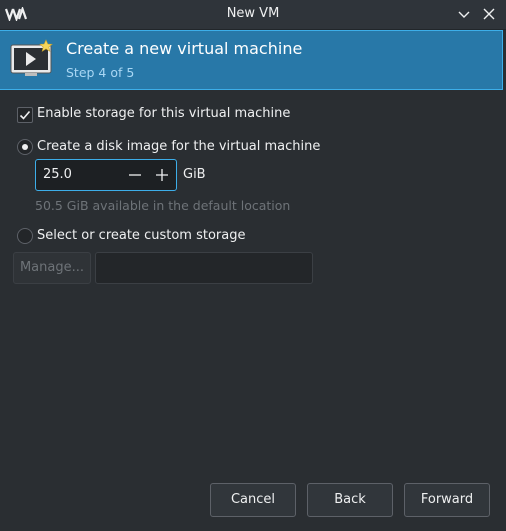  I want to click on disk-size-spinbox: 25.0, so click(106, 175).